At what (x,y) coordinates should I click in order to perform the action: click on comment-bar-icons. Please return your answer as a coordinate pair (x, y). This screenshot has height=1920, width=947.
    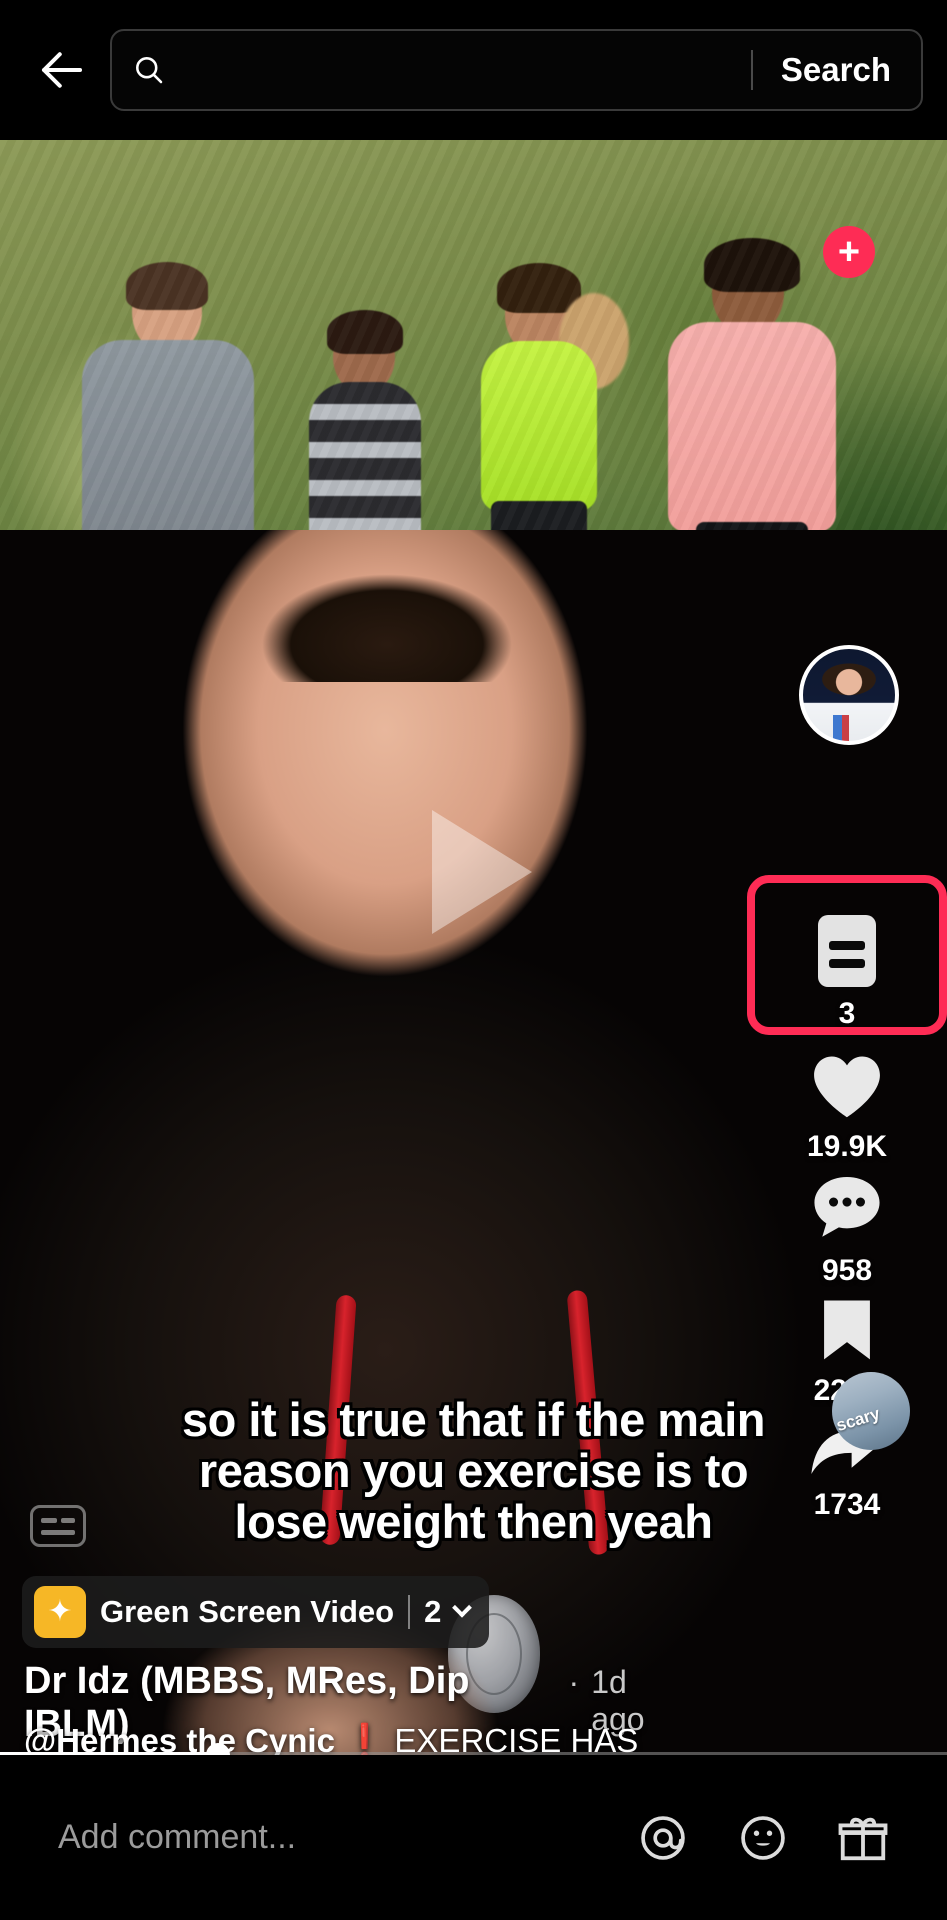
    Looking at the image, I should click on (763, 1838).